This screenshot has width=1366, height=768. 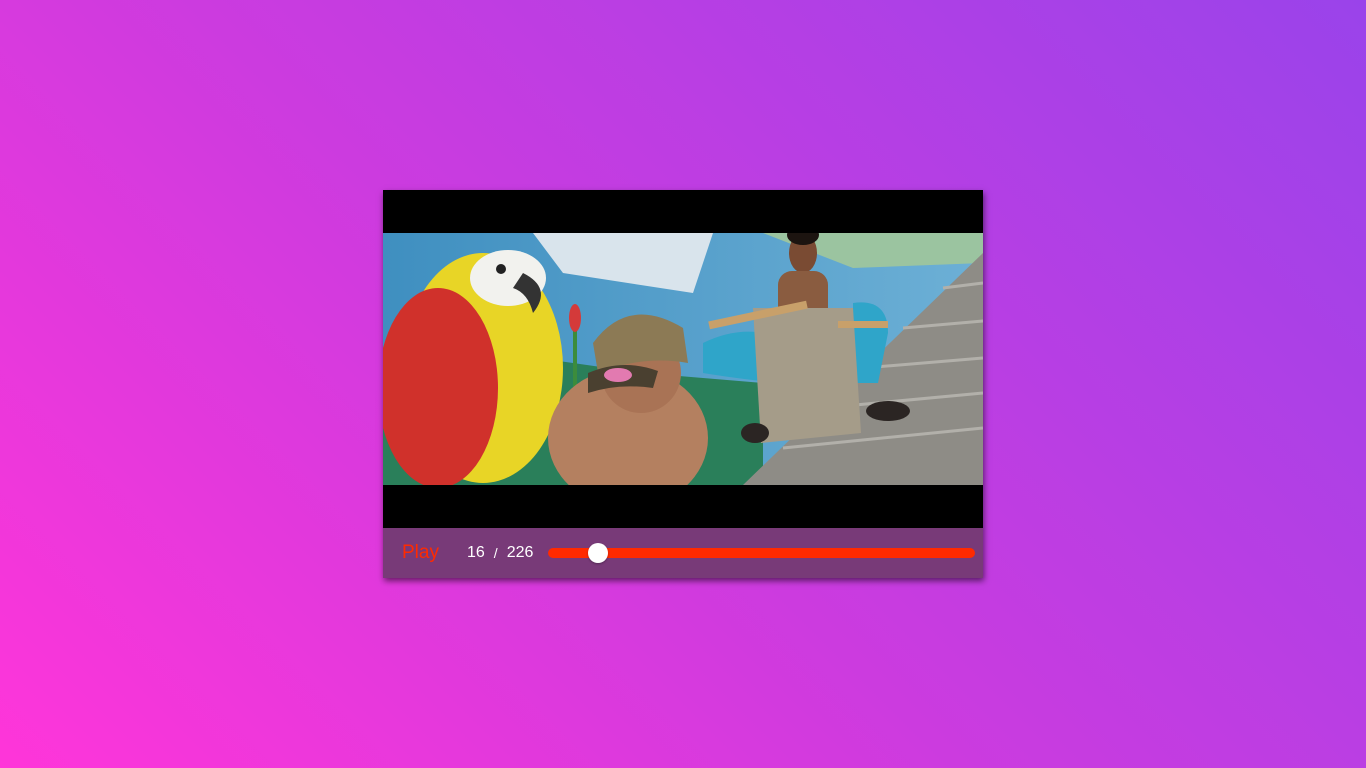 I want to click on seek-thumb, so click(x=598, y=553).